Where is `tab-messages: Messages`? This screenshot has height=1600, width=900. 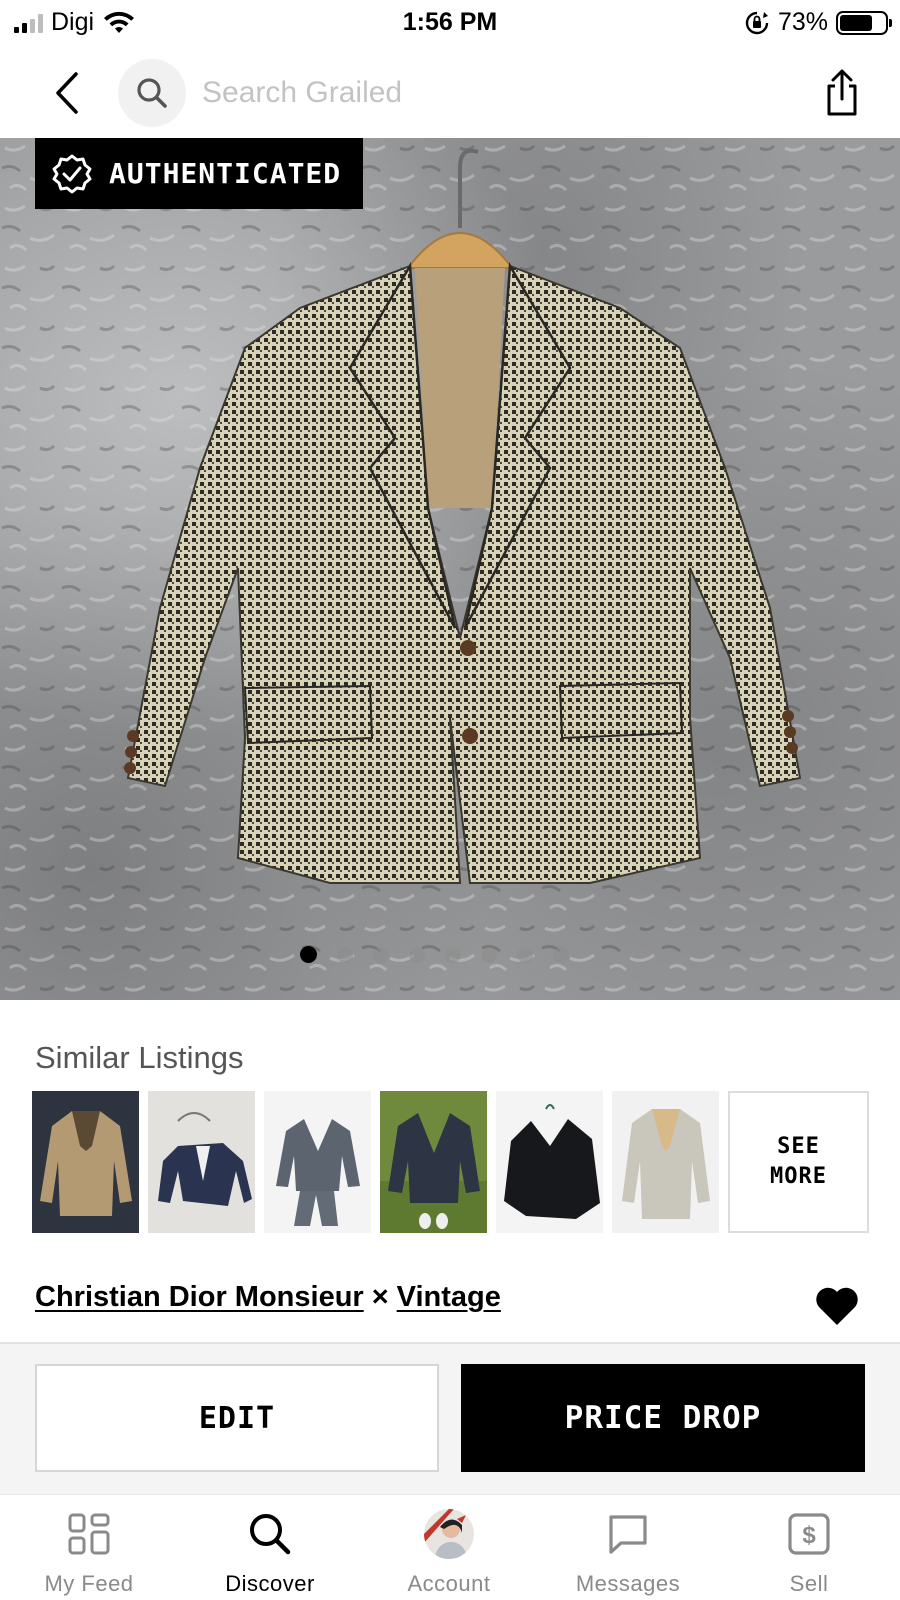
tab-messages: Messages is located at coordinates (628, 1553).